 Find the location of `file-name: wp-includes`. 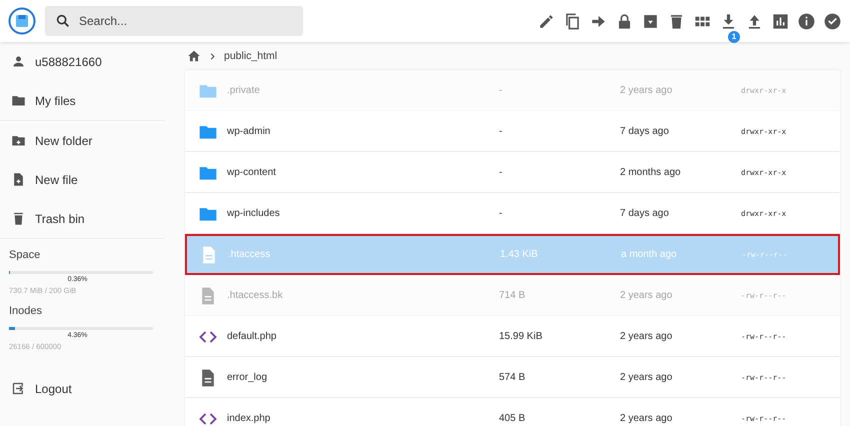

file-name: wp-includes is located at coordinates (254, 213).